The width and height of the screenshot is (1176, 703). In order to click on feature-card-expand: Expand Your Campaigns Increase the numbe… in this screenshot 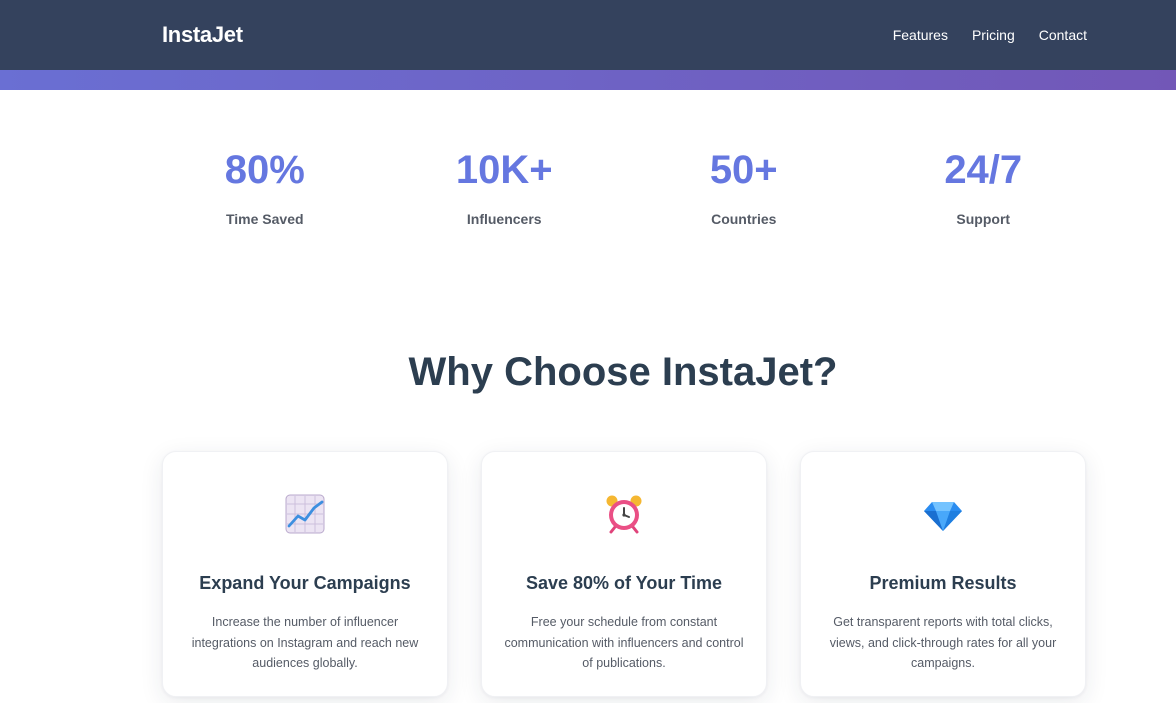, I will do `click(305, 574)`.